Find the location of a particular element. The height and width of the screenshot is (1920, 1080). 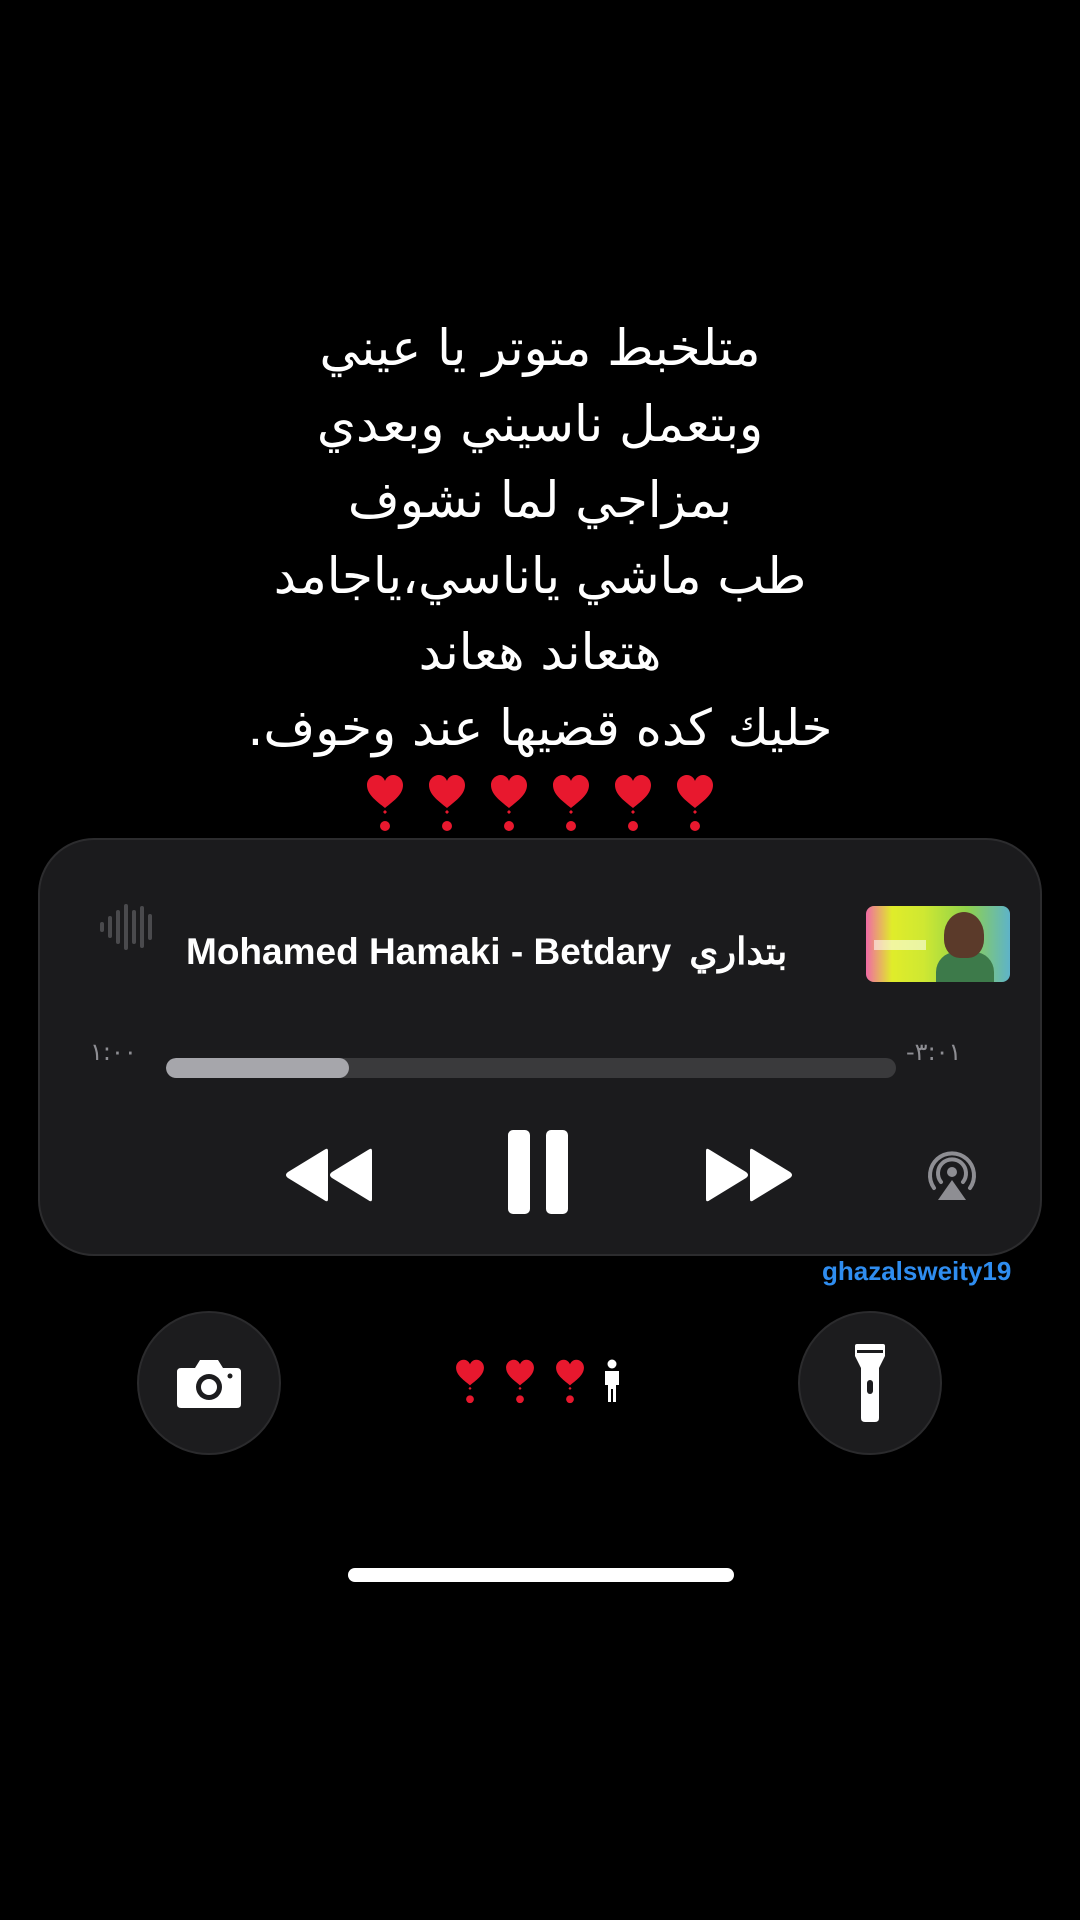

camera-icon is located at coordinates (209, 1384).